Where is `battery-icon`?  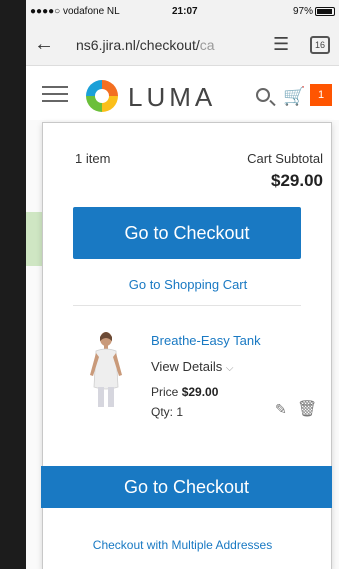
battery-icon is located at coordinates (325, 11).